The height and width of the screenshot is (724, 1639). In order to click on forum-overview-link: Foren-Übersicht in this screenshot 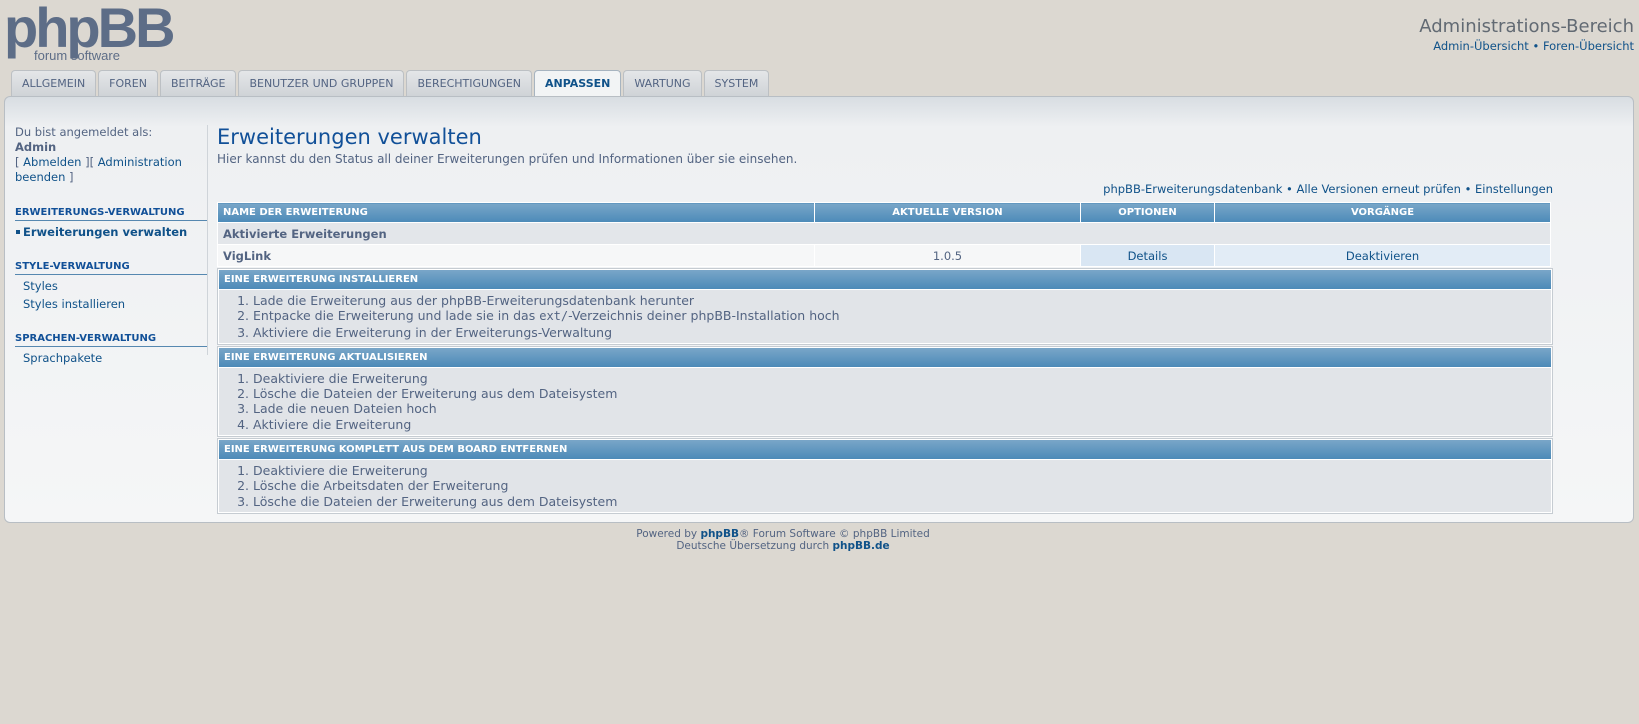, I will do `click(1588, 46)`.